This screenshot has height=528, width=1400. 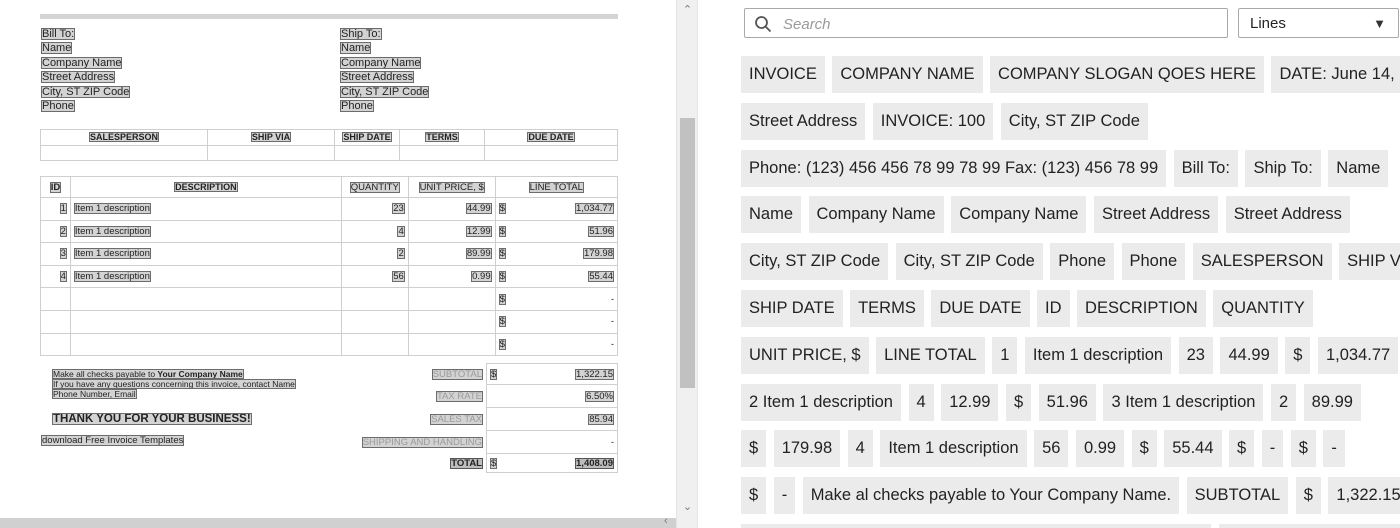 What do you see at coordinates (705, 264) in the screenshot?
I see `pane-divider` at bounding box center [705, 264].